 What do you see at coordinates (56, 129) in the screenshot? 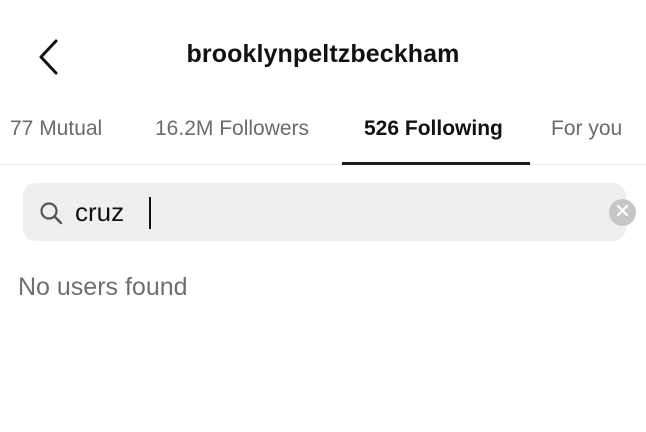
I see `tab-mutual: 77 Mutual` at bounding box center [56, 129].